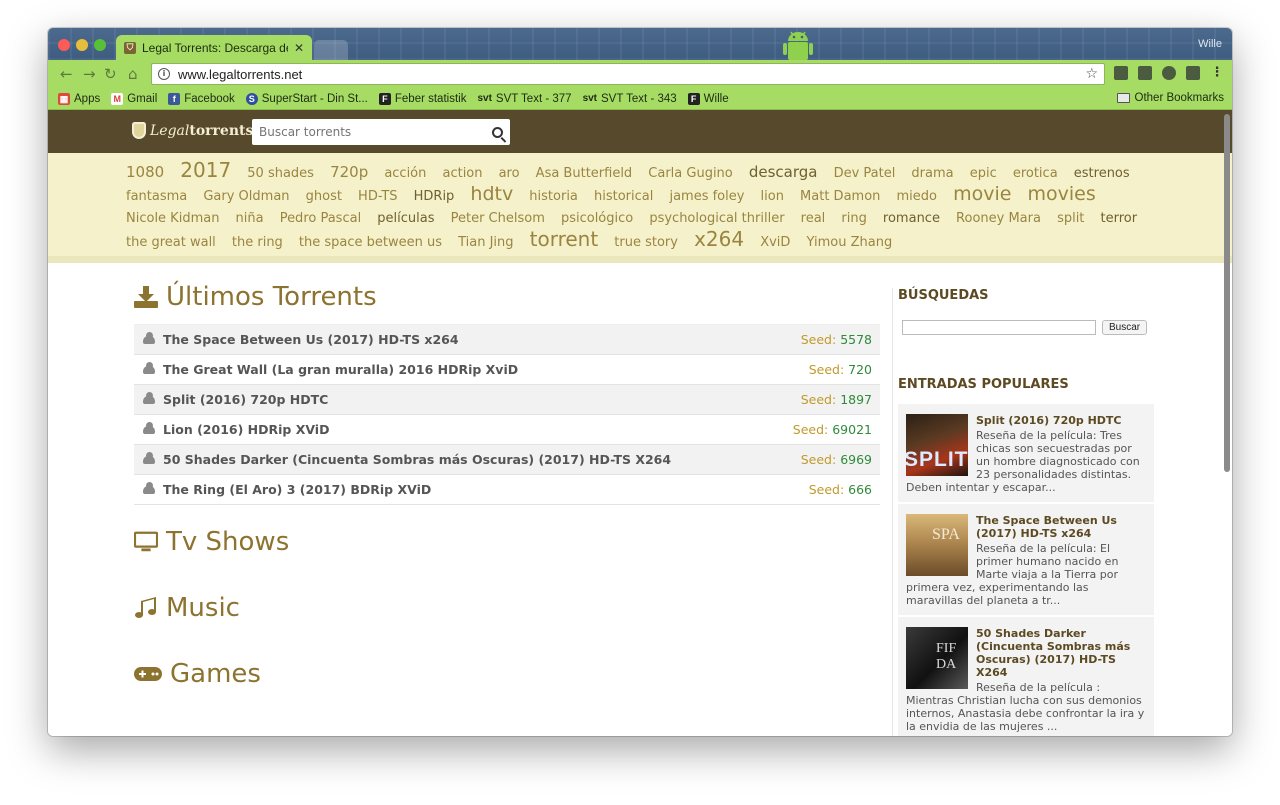 The height and width of the screenshot is (805, 1280). I want to click on other-bookmarks: Other Bookmarks, so click(1170, 98).